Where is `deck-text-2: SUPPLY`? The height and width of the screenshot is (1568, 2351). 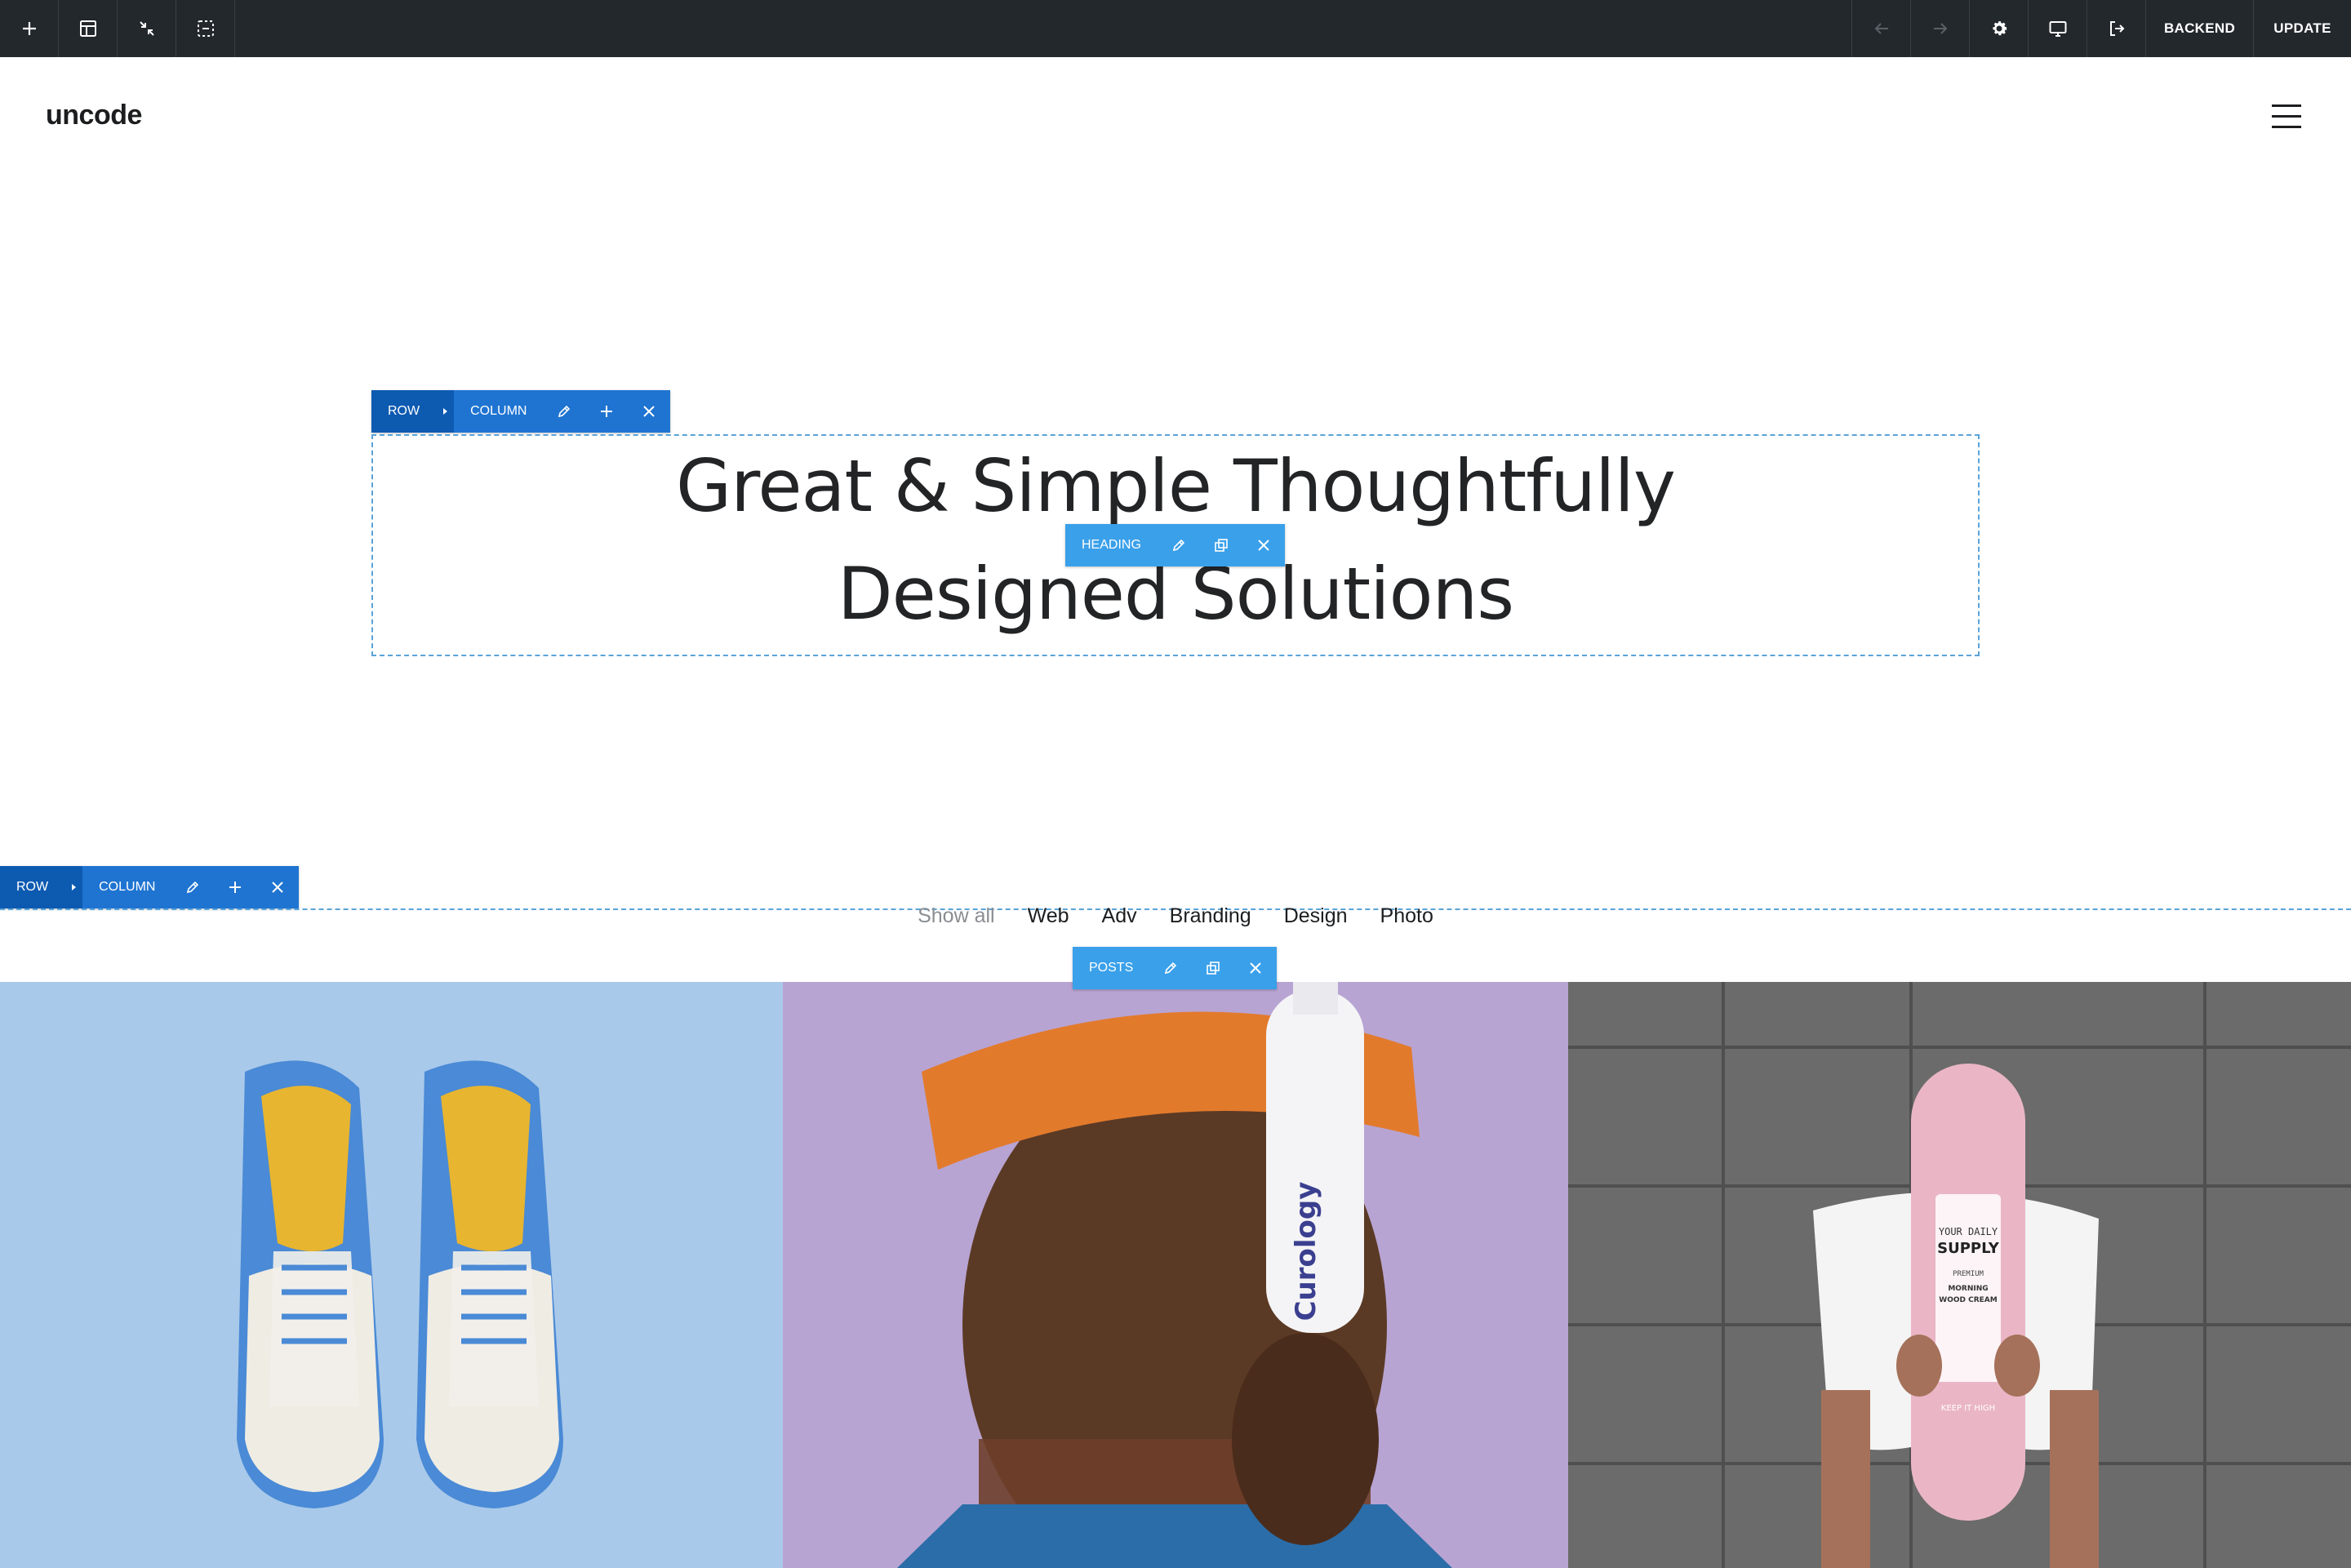 deck-text-2: SUPPLY is located at coordinates (1968, 1248).